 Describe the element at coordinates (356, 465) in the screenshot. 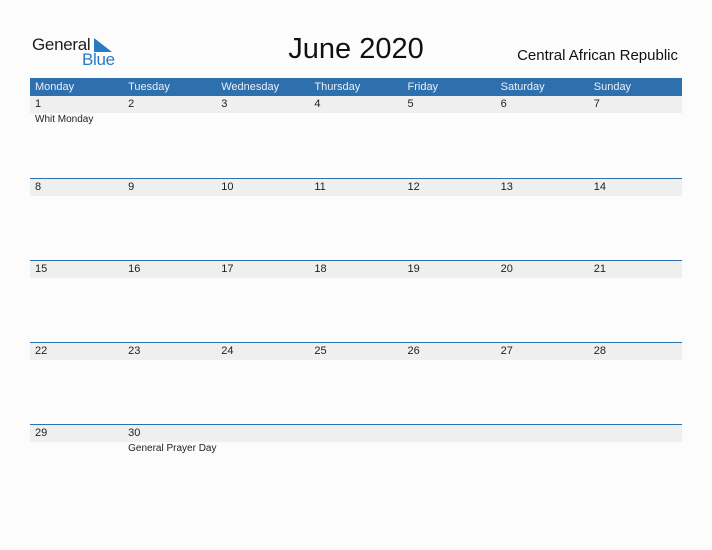

I see `week-row: 29 30 General Prayer Day` at that location.